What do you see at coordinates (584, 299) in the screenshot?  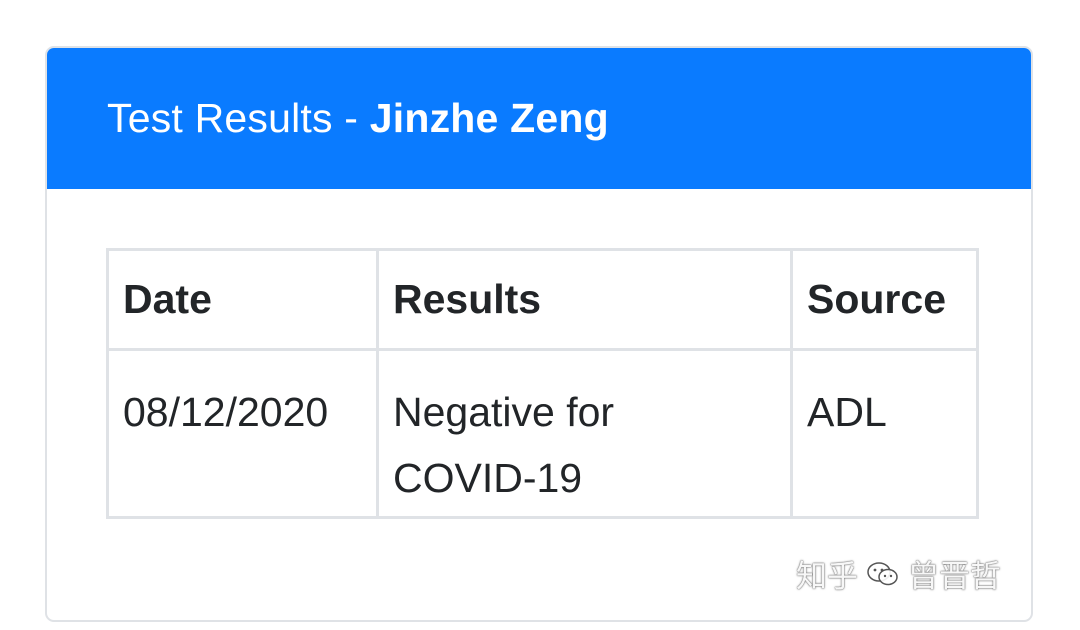 I see `column-header-results: Results` at bounding box center [584, 299].